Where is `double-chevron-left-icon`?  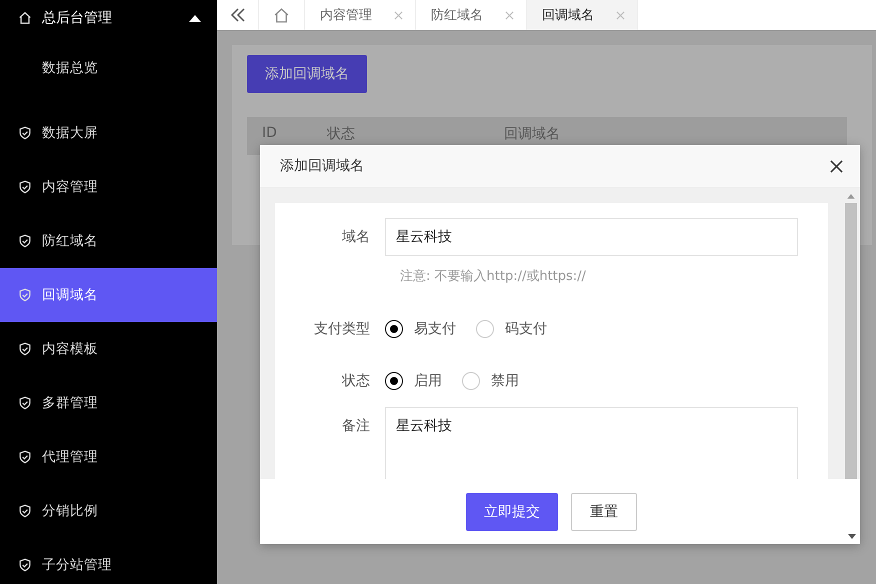 double-chevron-left-icon is located at coordinates (238, 15).